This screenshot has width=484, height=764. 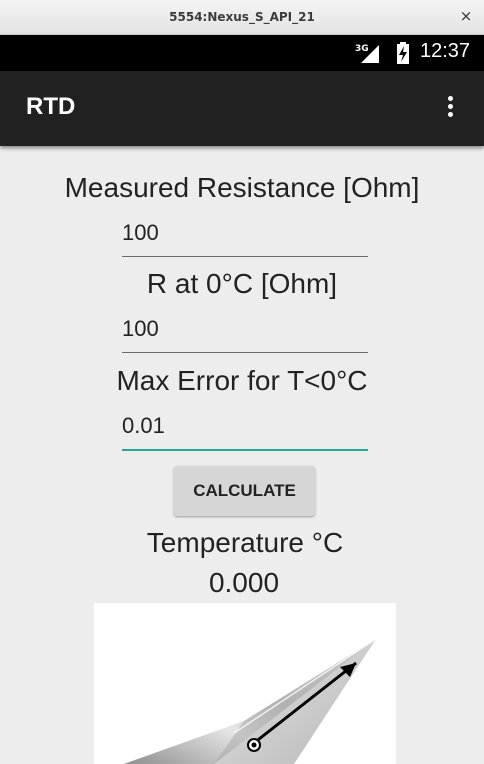 I want to click on status-time: 12:37, so click(x=445, y=51).